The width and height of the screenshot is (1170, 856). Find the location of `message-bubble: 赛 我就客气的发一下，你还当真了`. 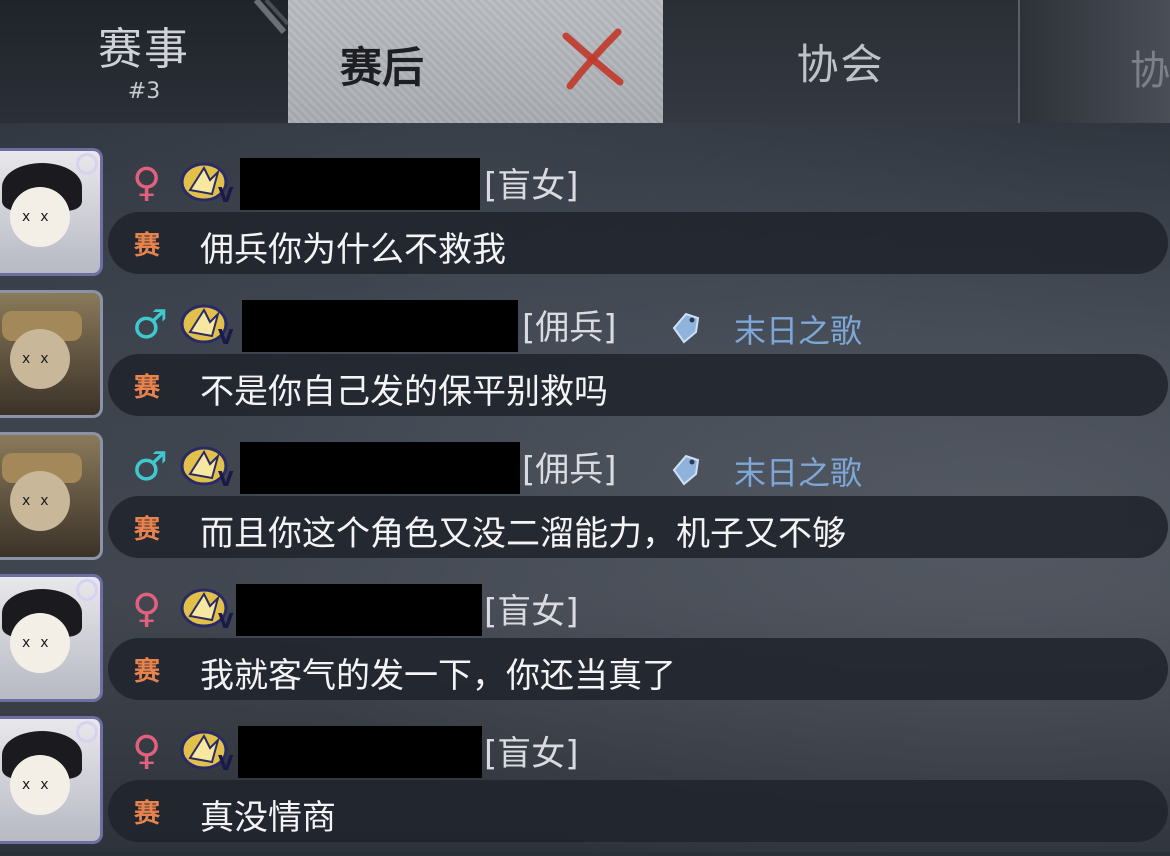

message-bubble: 赛 我就客气的发一下，你还当真了 is located at coordinates (638, 669).